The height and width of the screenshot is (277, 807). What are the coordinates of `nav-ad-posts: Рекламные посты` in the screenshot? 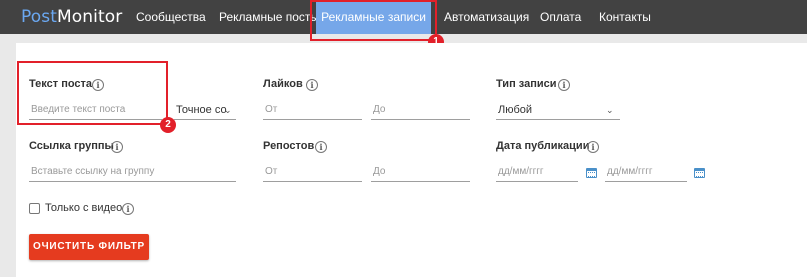 It's located at (269, 17).